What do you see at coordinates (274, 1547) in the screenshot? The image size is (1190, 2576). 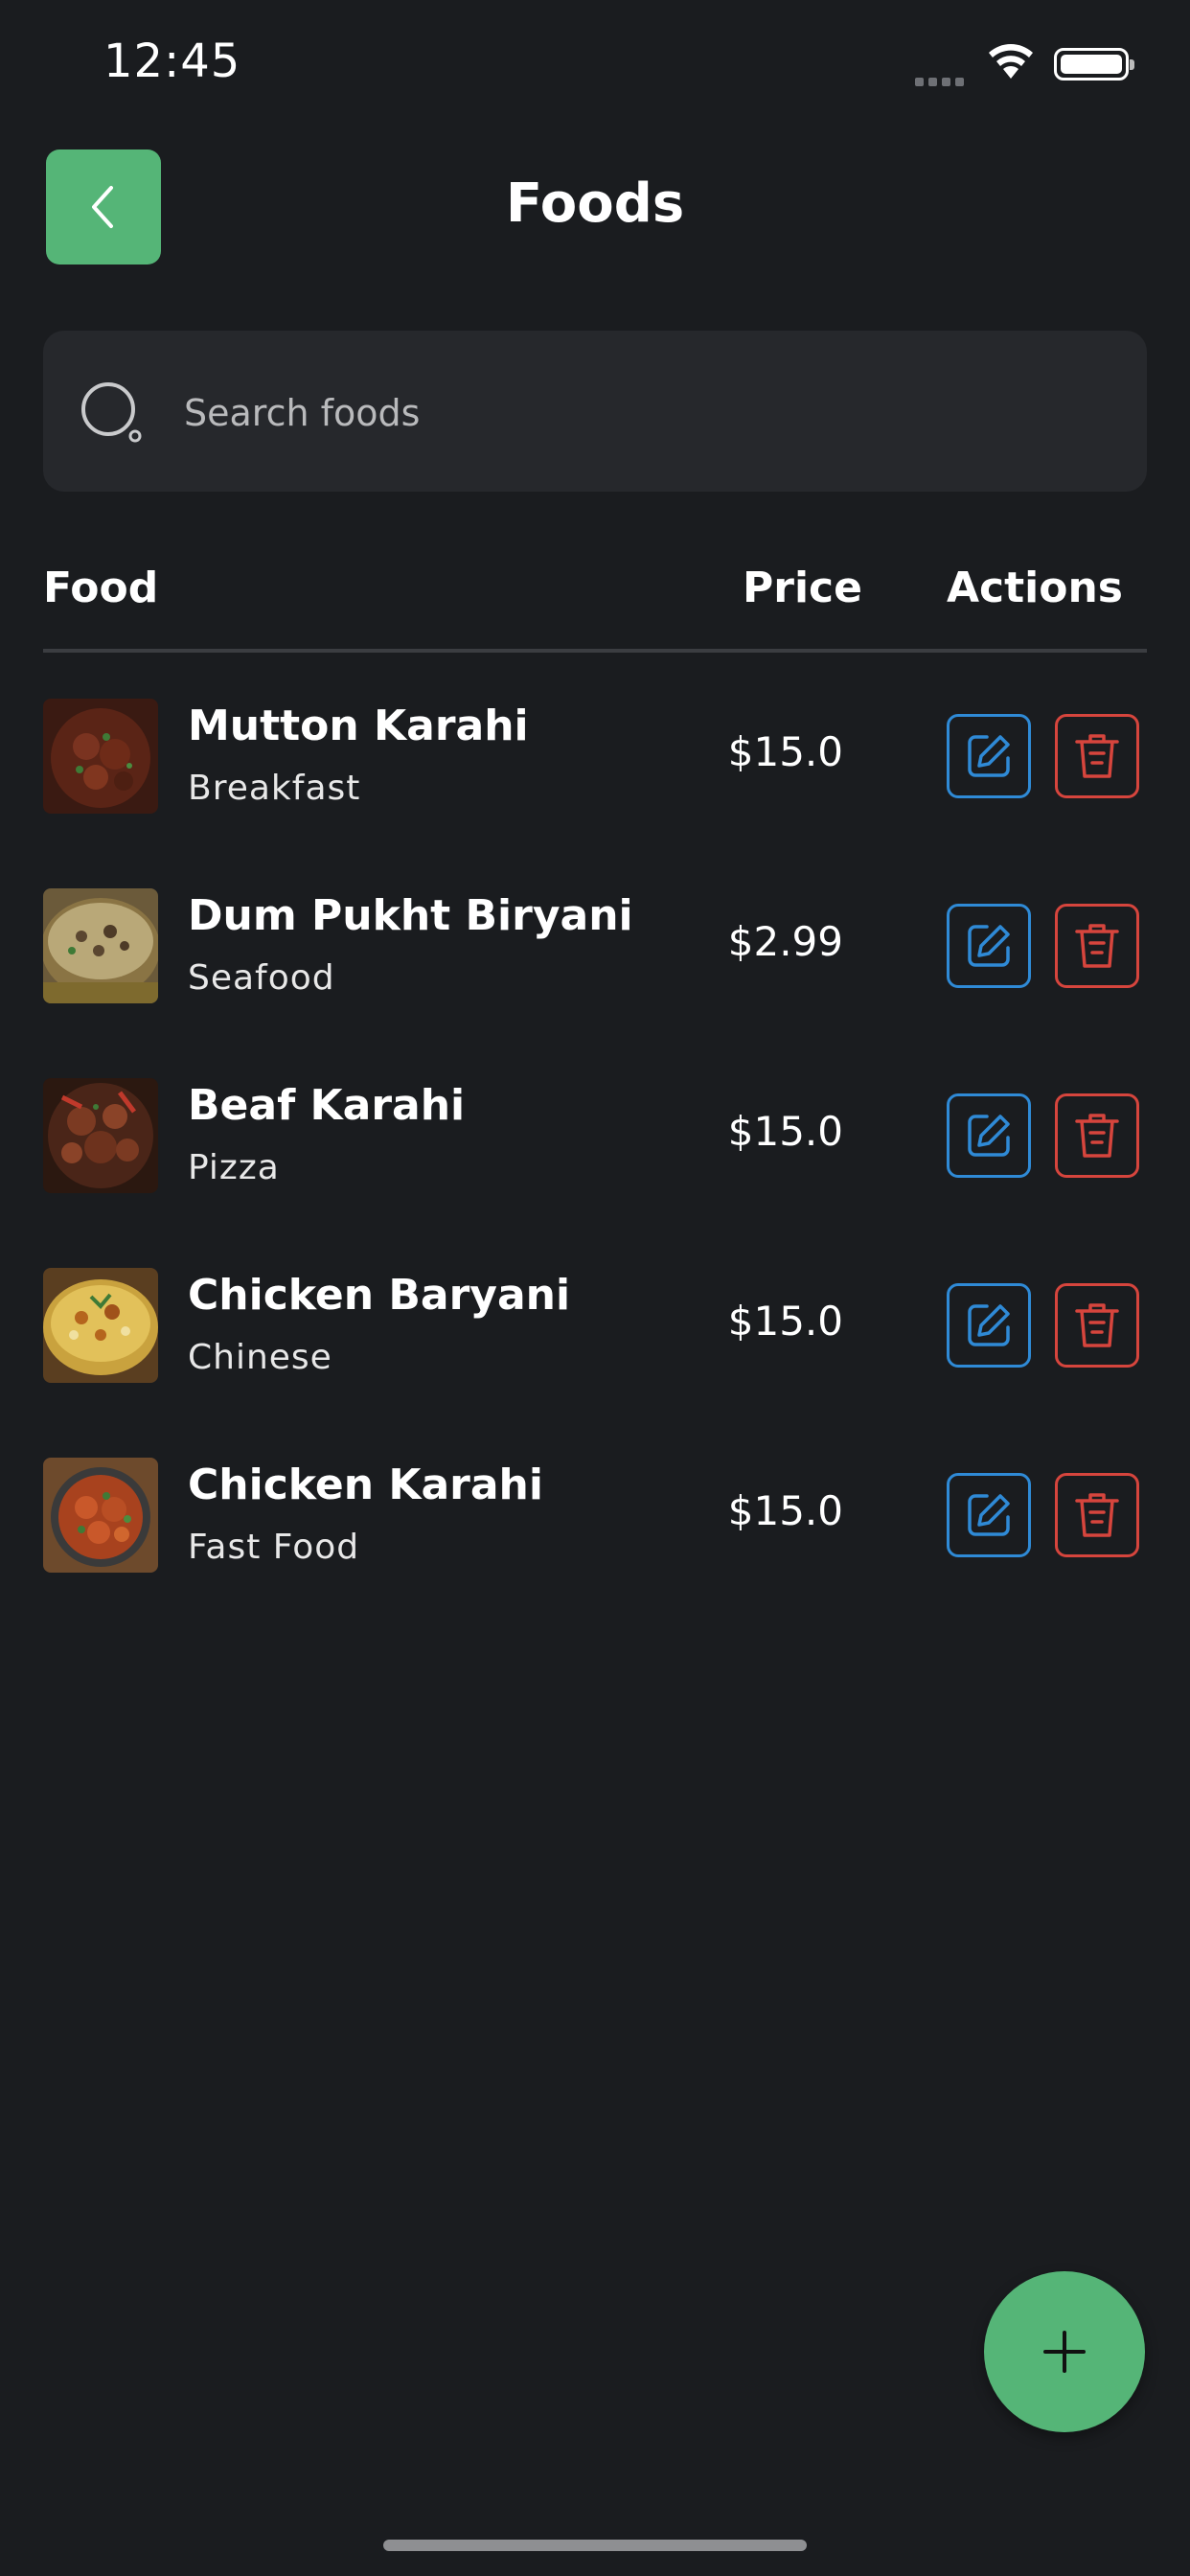 I see `food-category: Fast Food` at bounding box center [274, 1547].